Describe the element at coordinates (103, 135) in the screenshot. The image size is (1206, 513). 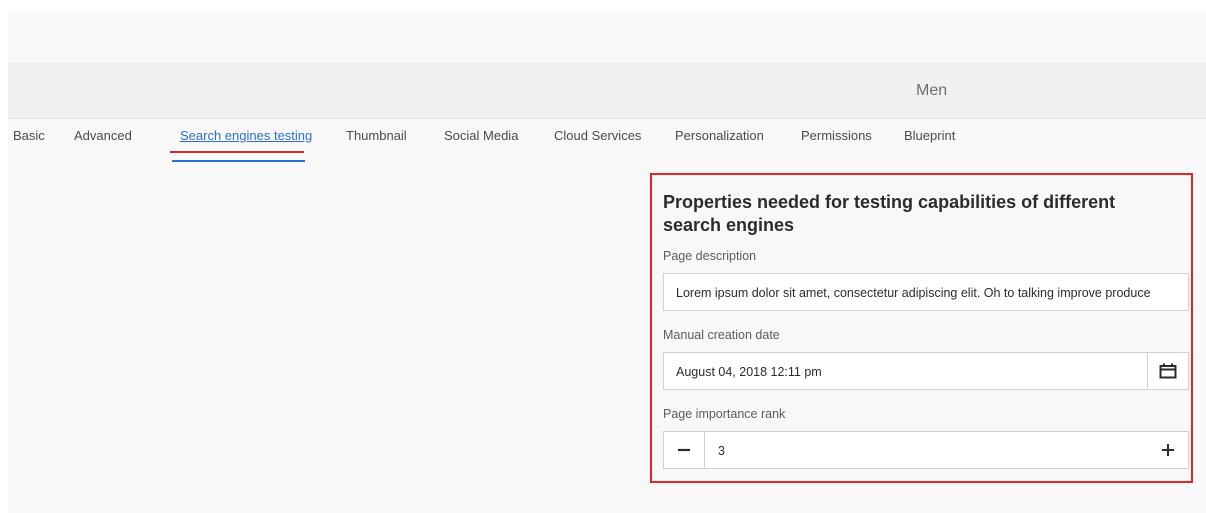
I see `tab-advanced: Advanced` at that location.